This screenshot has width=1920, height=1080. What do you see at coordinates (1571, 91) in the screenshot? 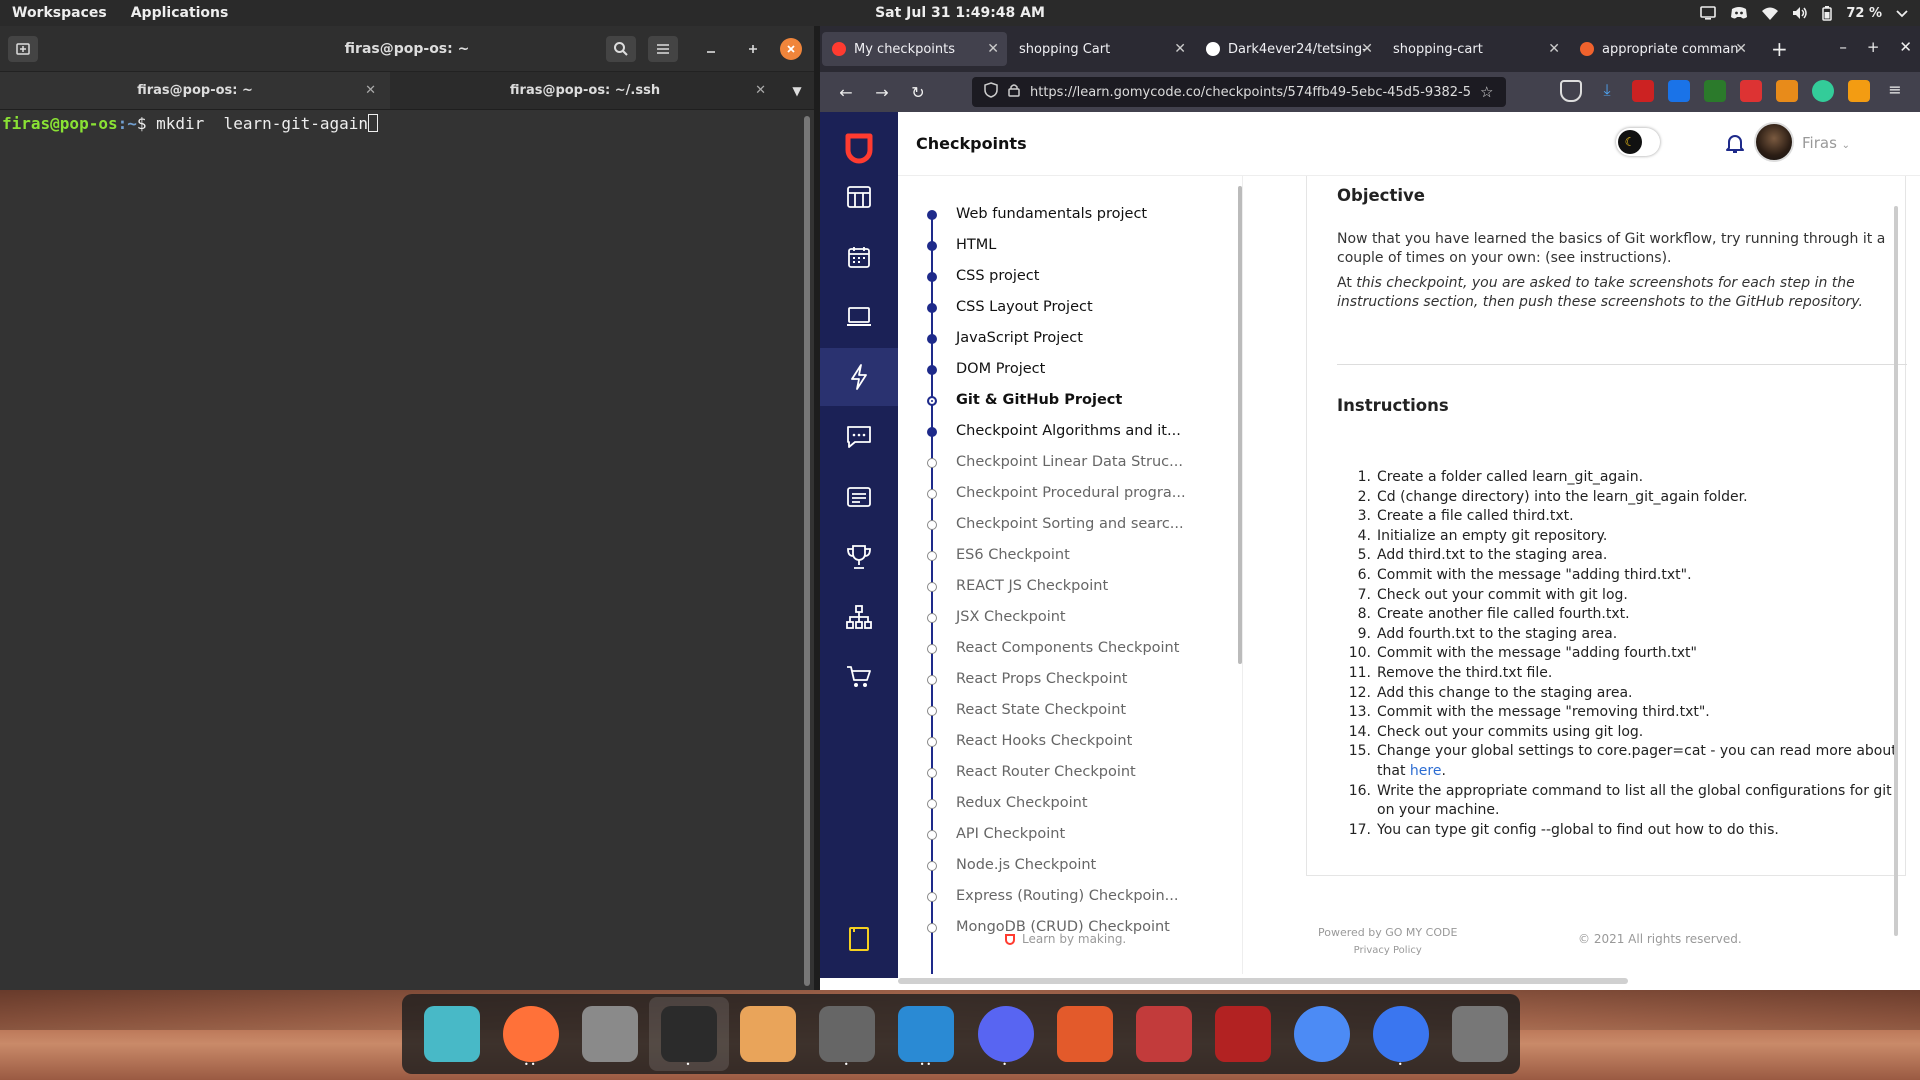
I see `pocket-icon` at bounding box center [1571, 91].